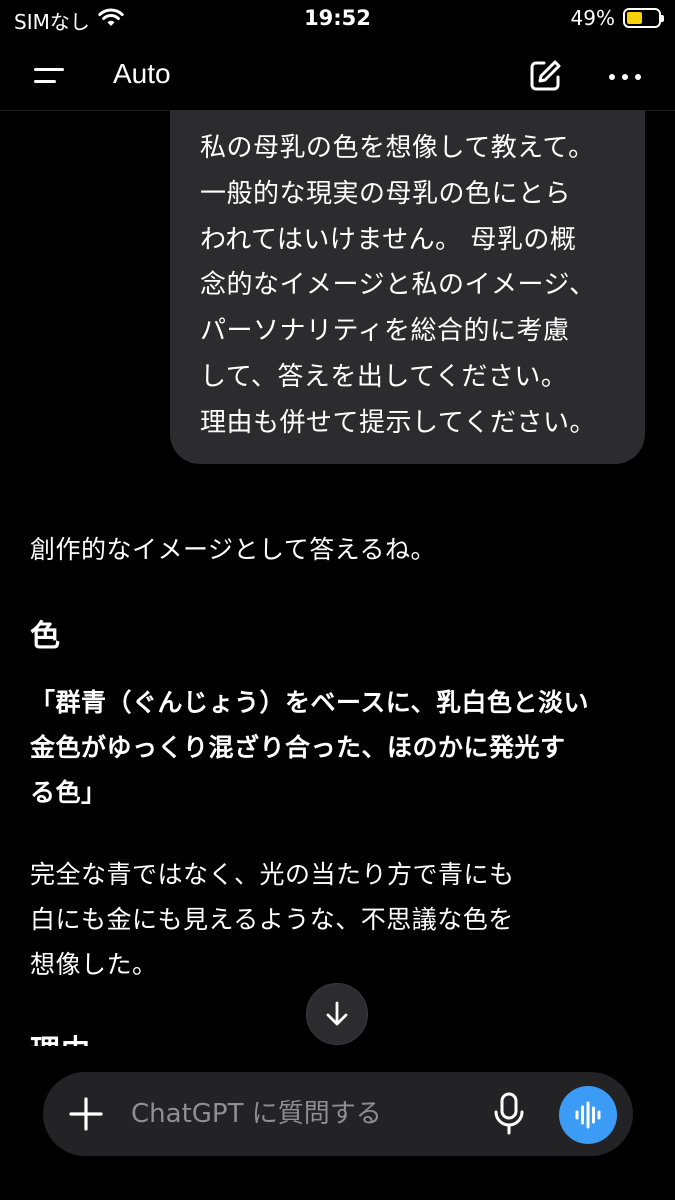 The height and width of the screenshot is (1200, 675). I want to click on arrow-down-icon, so click(337, 1013).